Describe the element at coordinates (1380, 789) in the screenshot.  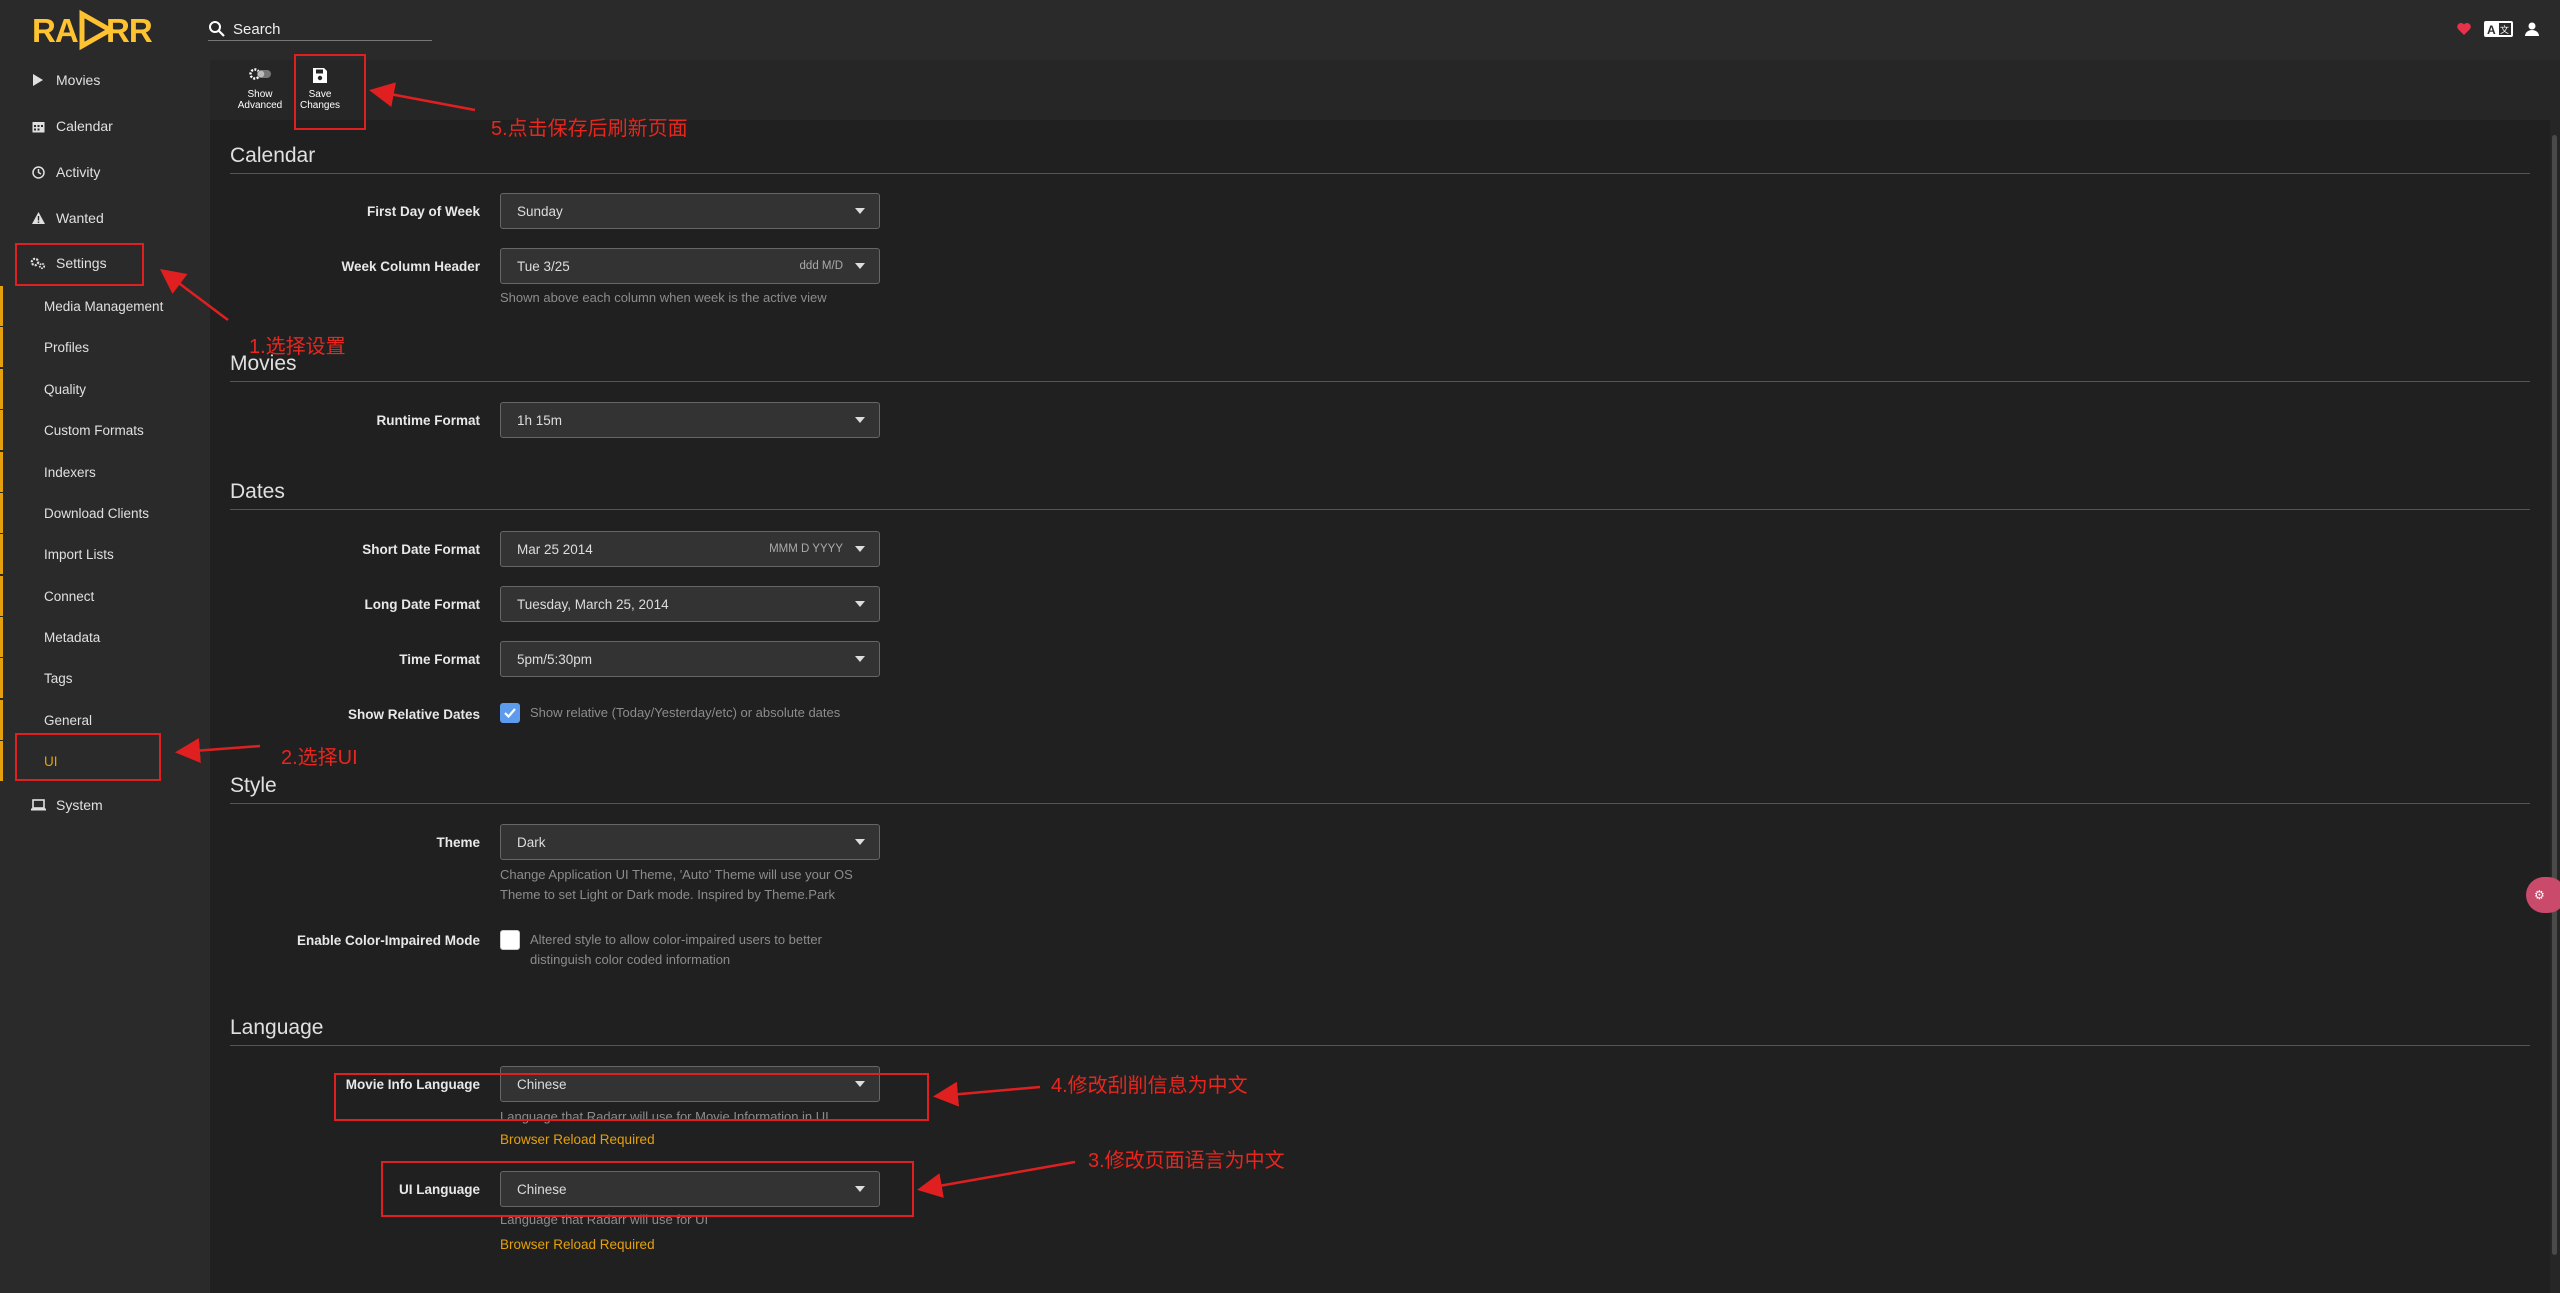
I see `section-title-style: Style` at that location.